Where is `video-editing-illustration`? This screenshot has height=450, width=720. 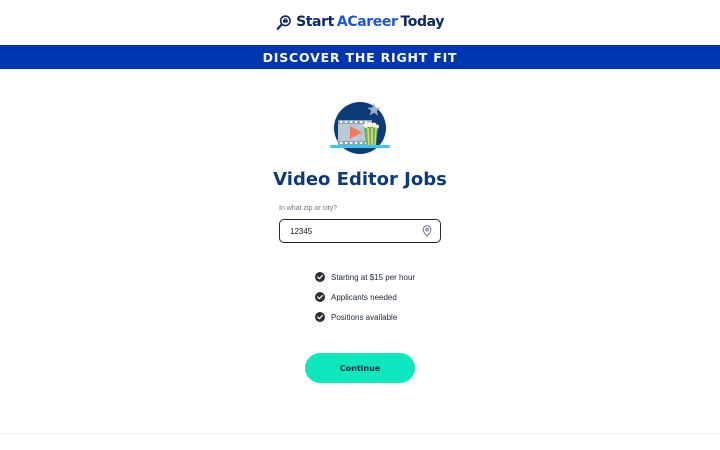
video-editing-illustration is located at coordinates (360, 128).